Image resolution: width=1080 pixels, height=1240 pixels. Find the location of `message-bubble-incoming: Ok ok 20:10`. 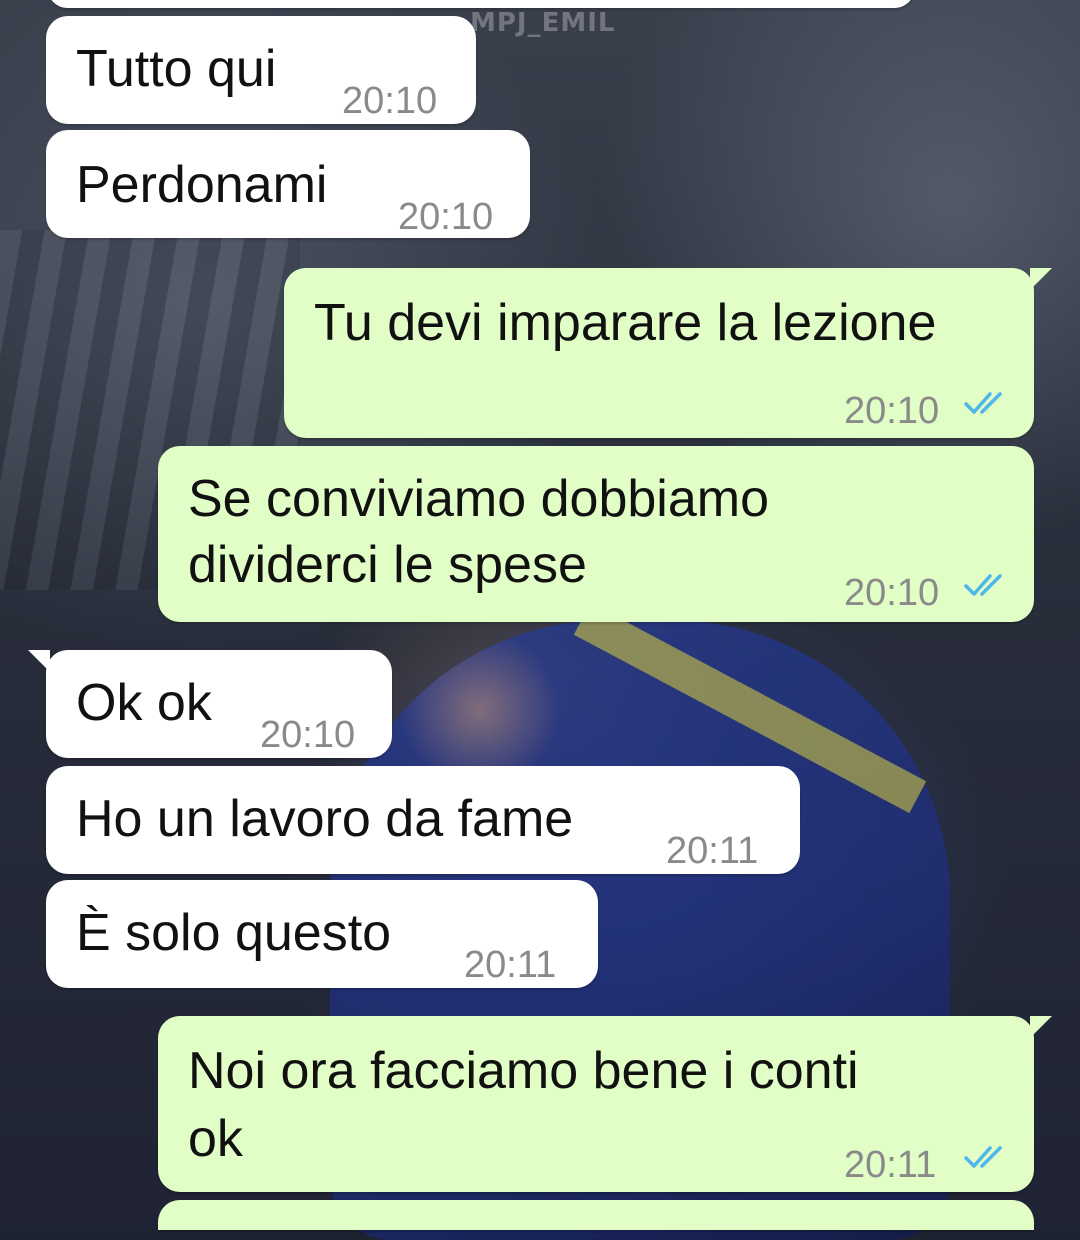

message-bubble-incoming: Ok ok 20:10 is located at coordinates (210, 704).